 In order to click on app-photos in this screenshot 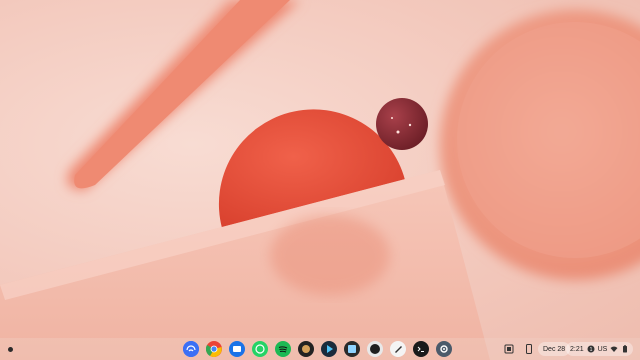, I will do `click(352, 349)`.